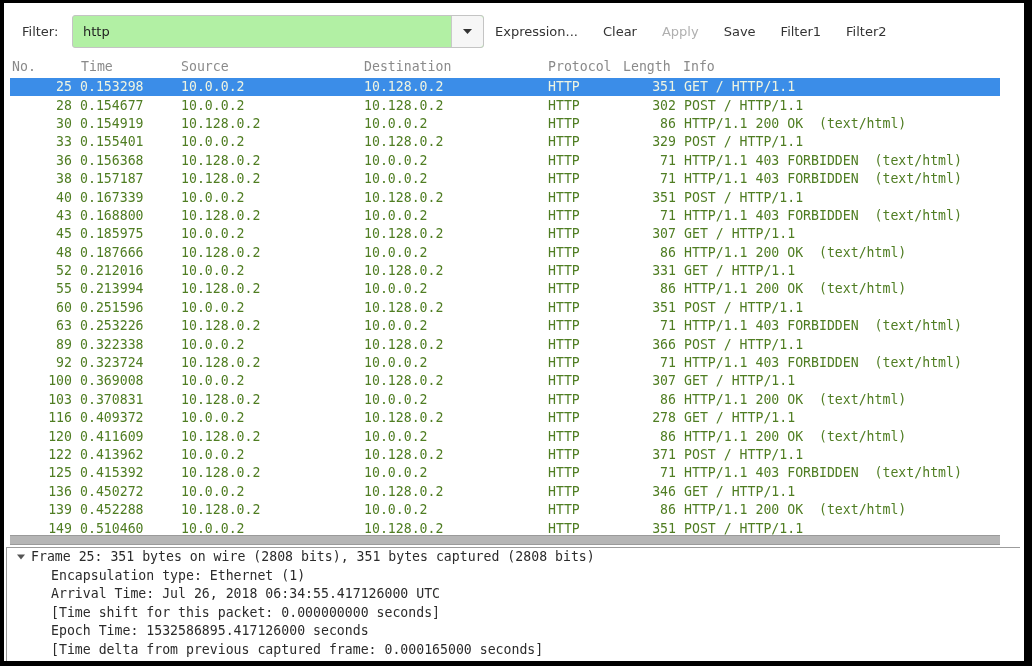  Describe the element at coordinates (112, 179) in the screenshot. I see `table-cell-text: 0.157187` at that location.